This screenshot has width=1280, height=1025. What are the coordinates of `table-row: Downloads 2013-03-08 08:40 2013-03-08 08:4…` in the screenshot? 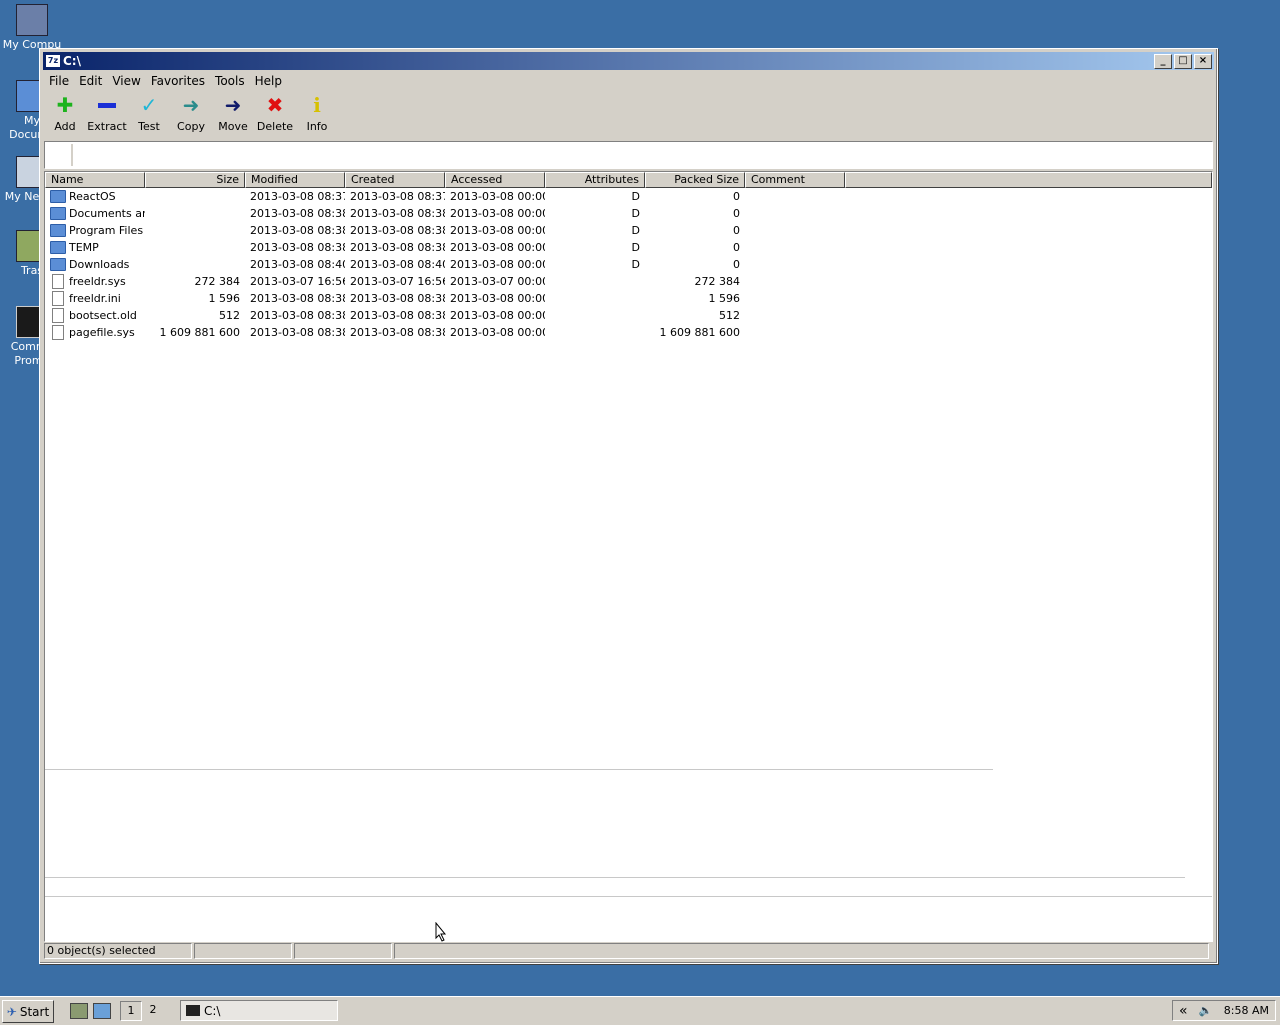 It's located at (628, 264).